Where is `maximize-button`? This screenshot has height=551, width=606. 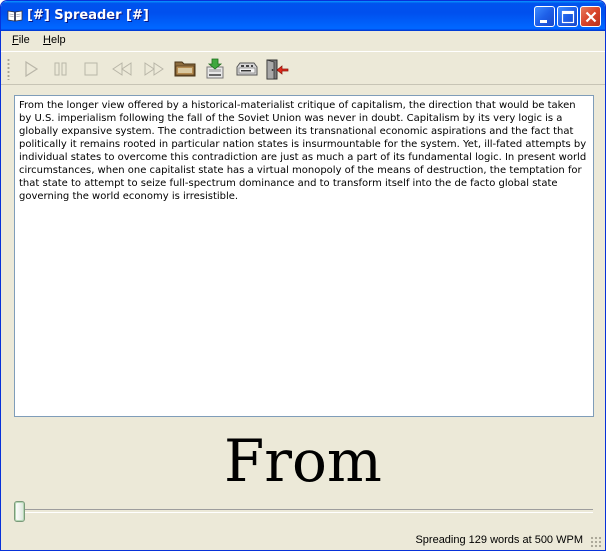 maximize-button is located at coordinates (567, 16).